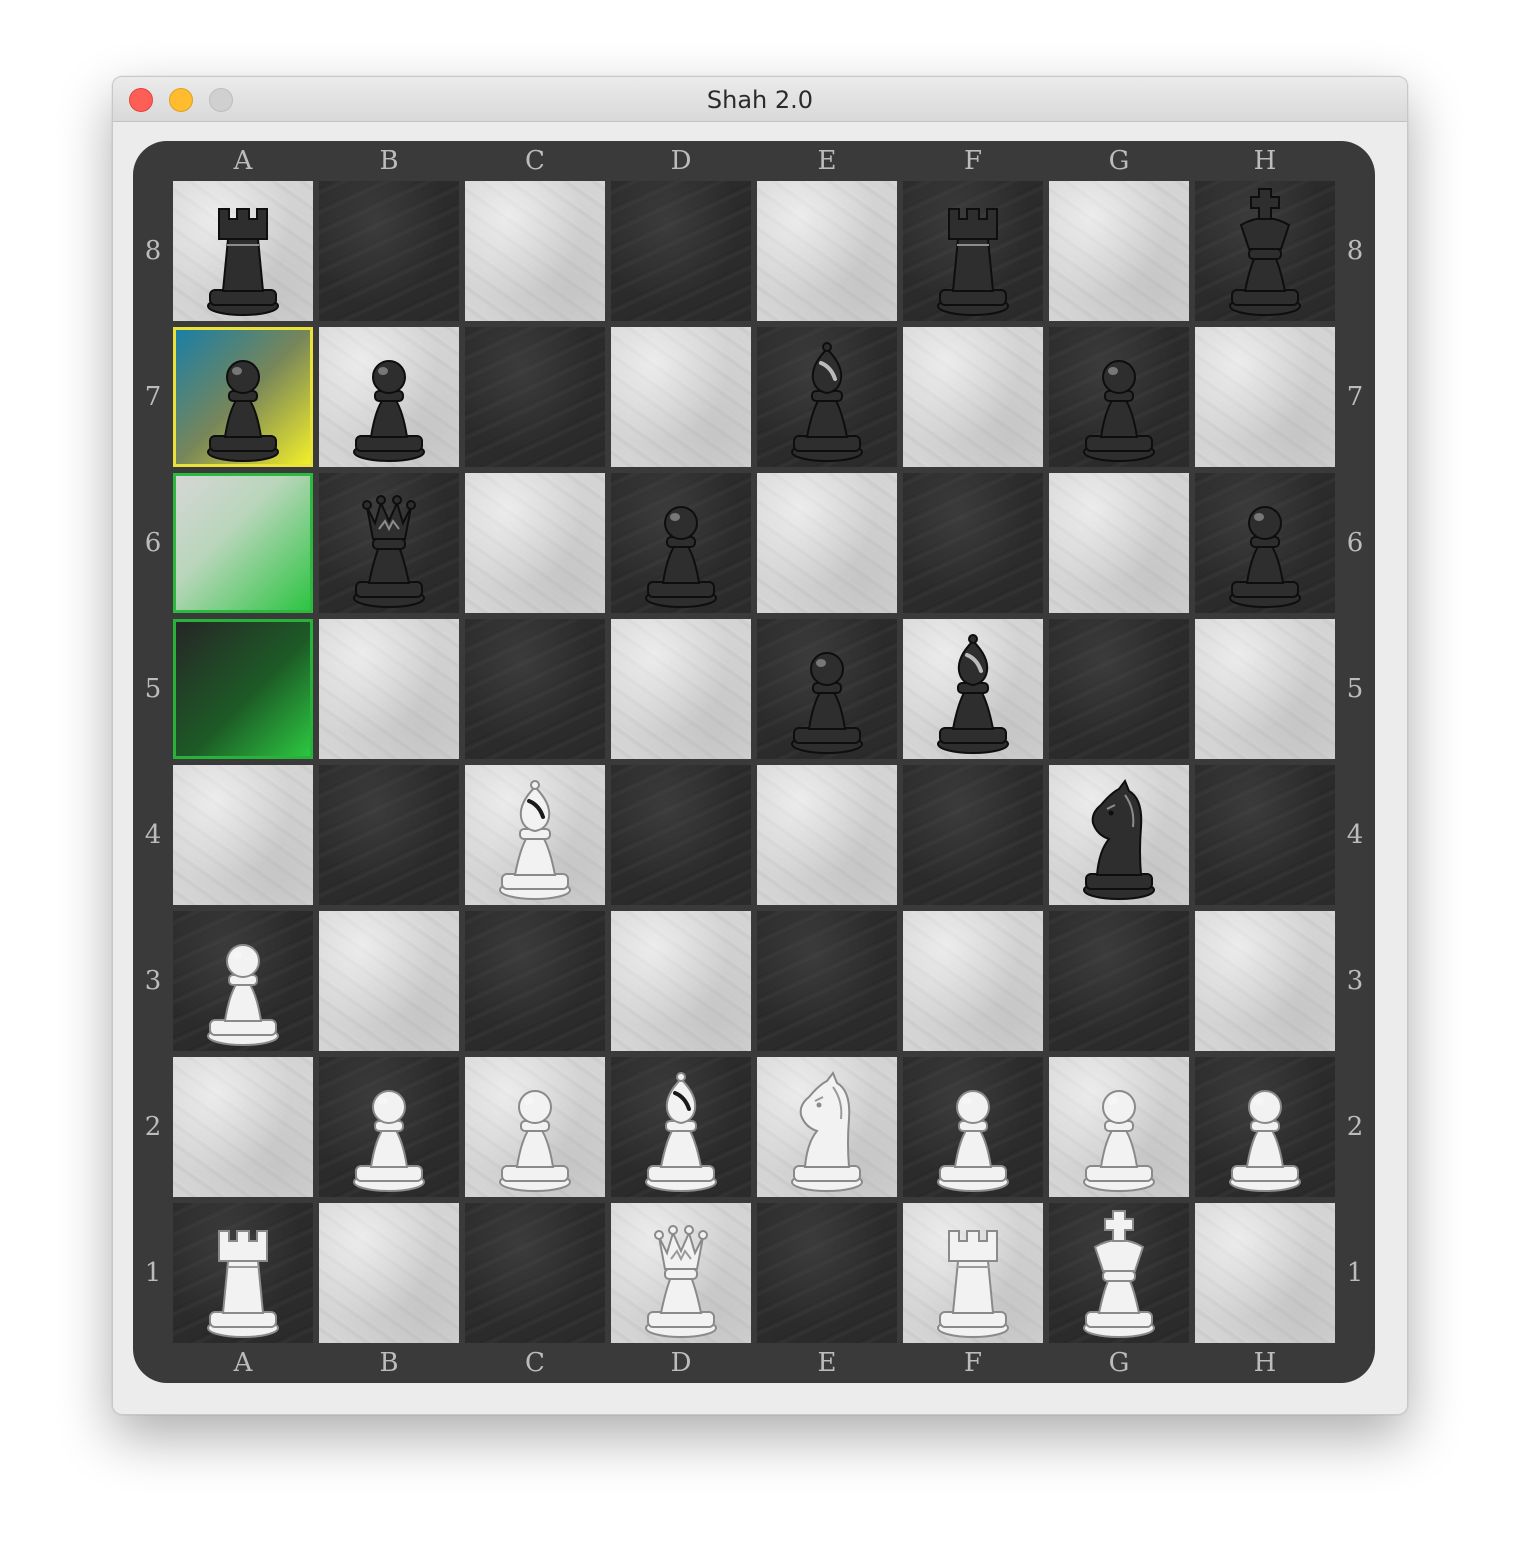 The height and width of the screenshot is (1562, 1518). I want to click on square-g2, so click(1119, 1127).